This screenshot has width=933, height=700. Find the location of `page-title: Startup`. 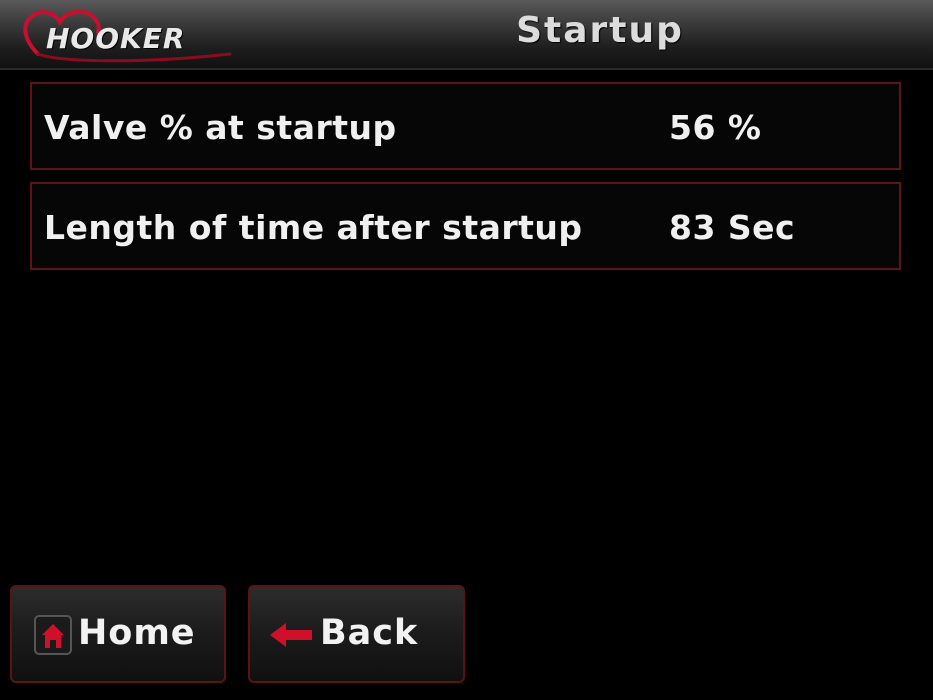

page-title: Startup is located at coordinates (600, 30).